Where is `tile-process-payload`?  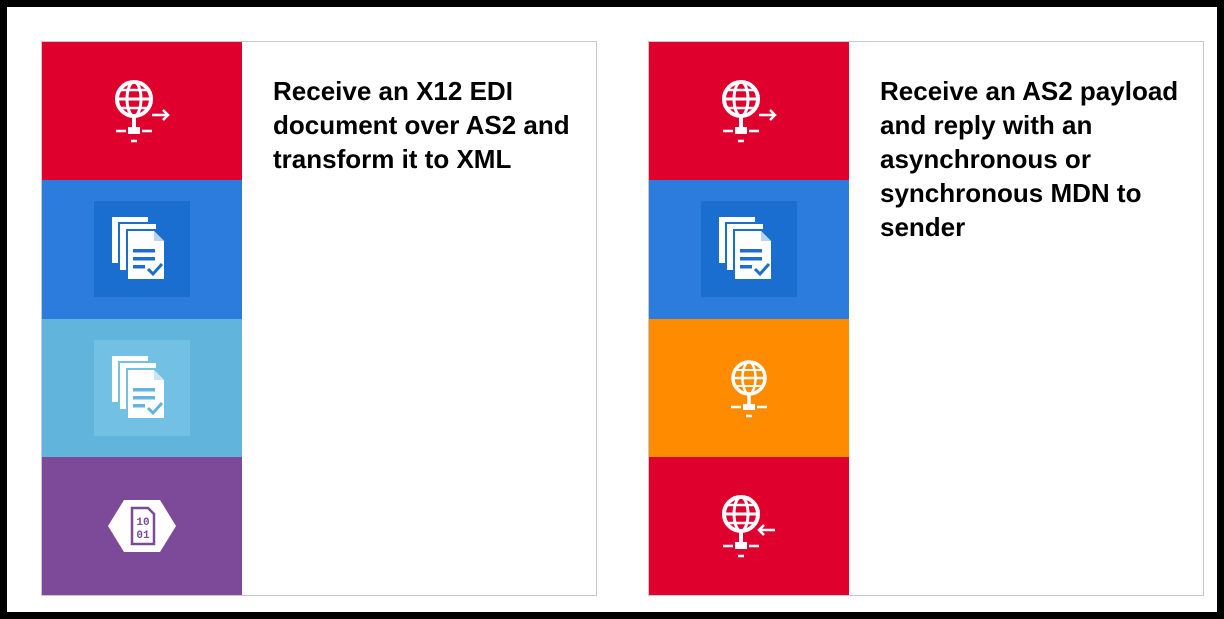
tile-process-payload is located at coordinates (749, 249).